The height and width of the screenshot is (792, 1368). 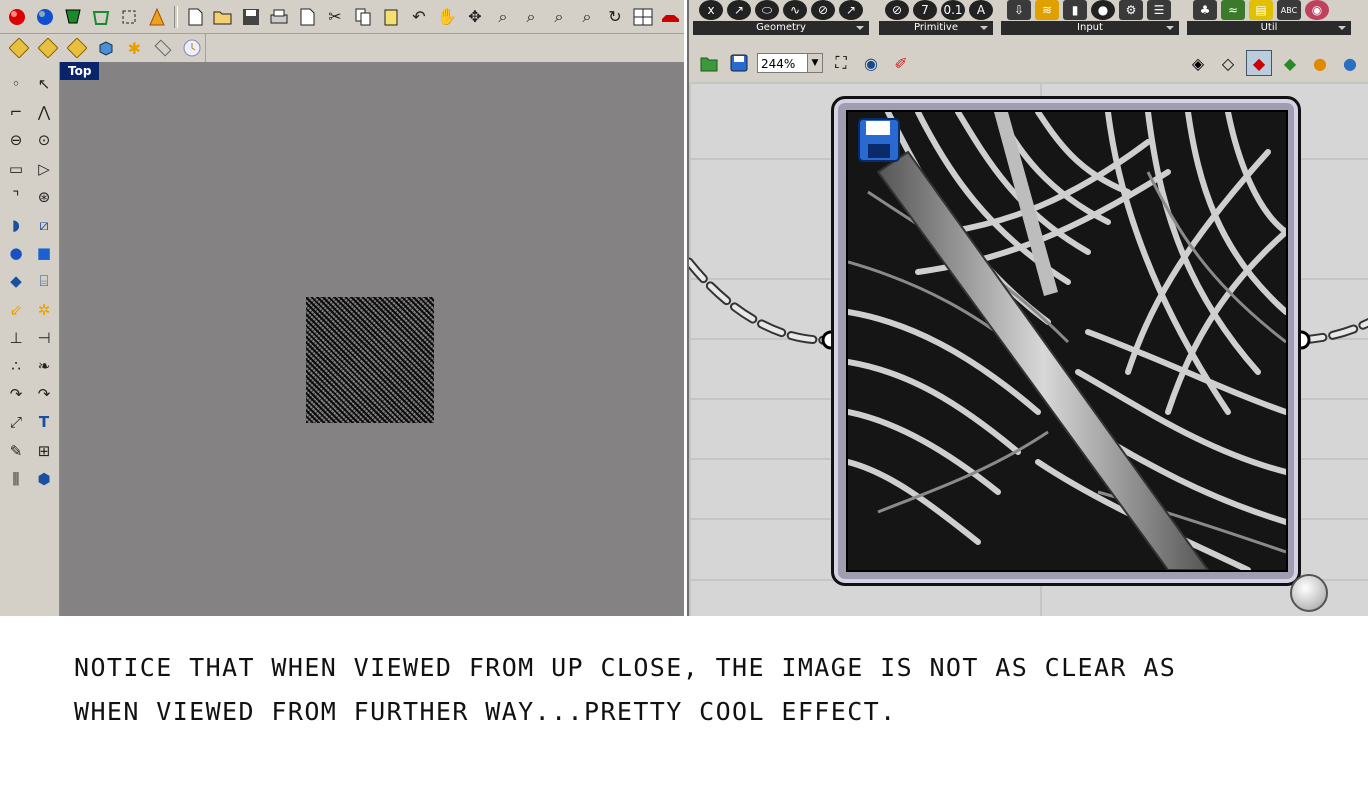 What do you see at coordinates (1350, 63) in the screenshot?
I see `sphere-icon: ●` at bounding box center [1350, 63].